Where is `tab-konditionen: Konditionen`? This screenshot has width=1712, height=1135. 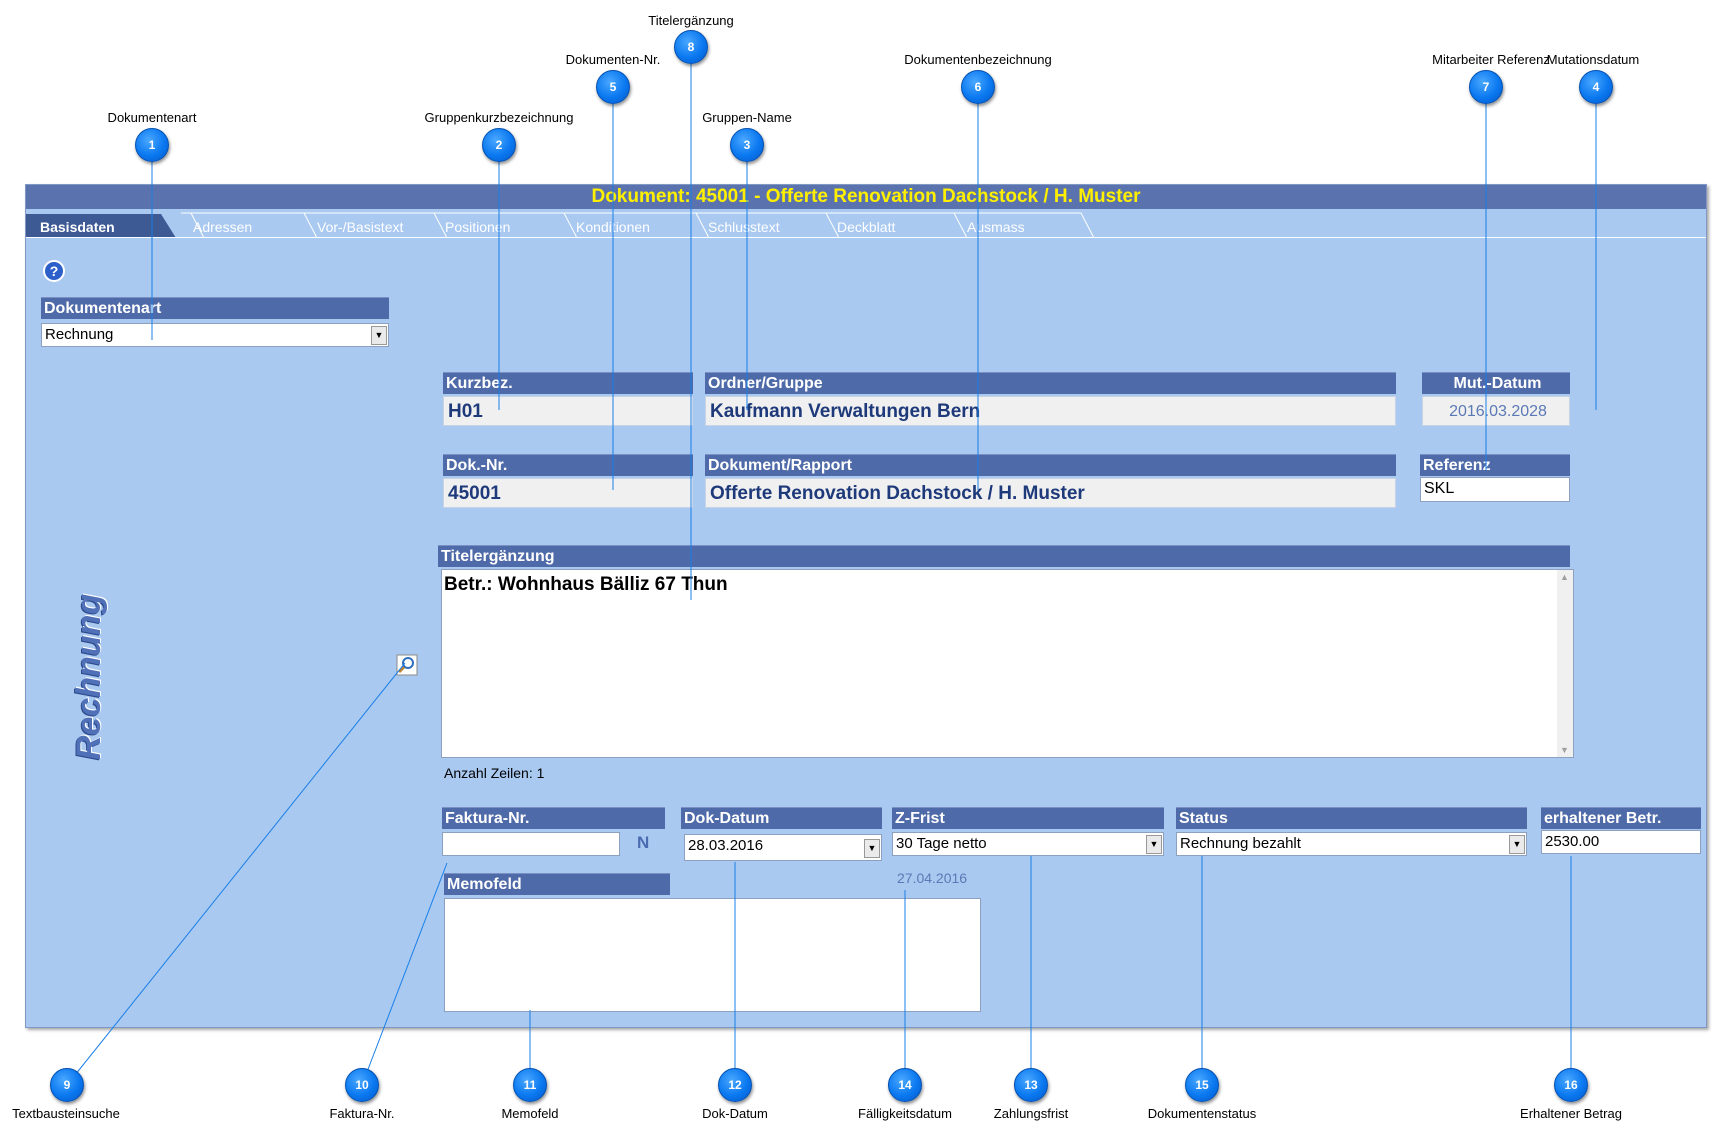
tab-konditionen: Konditionen is located at coordinates (606, 225).